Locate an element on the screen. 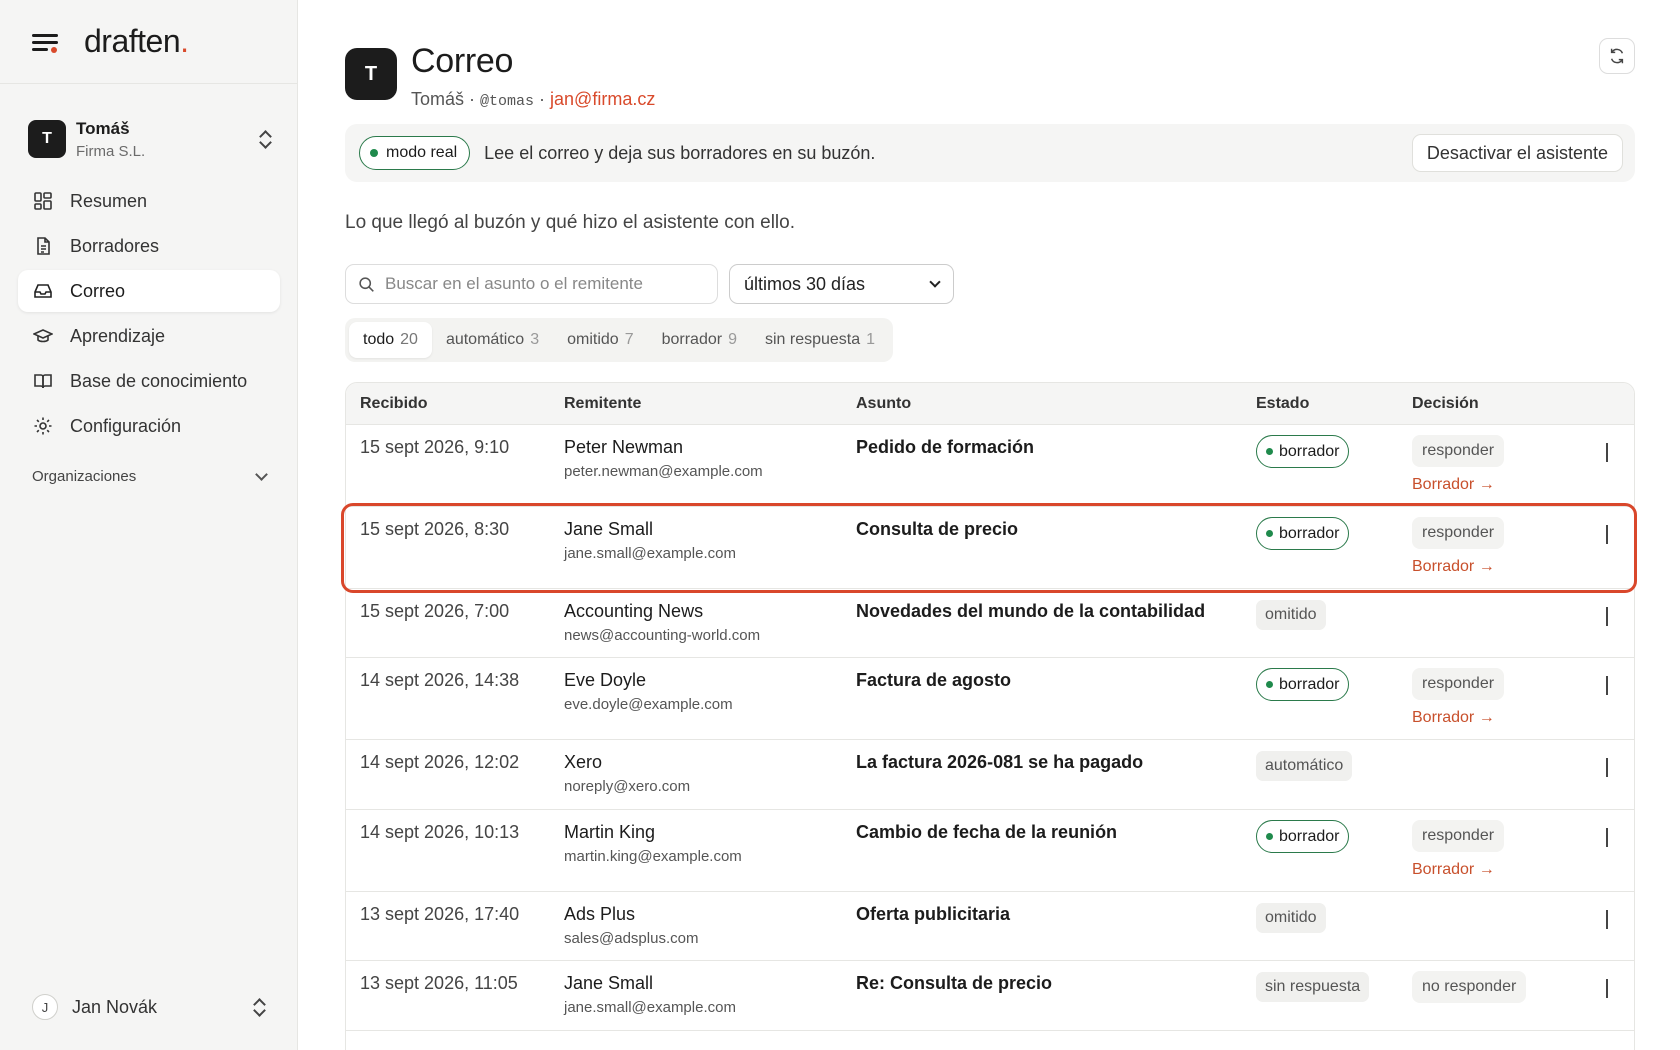  sender-name: Martin King is located at coordinates (610, 832).